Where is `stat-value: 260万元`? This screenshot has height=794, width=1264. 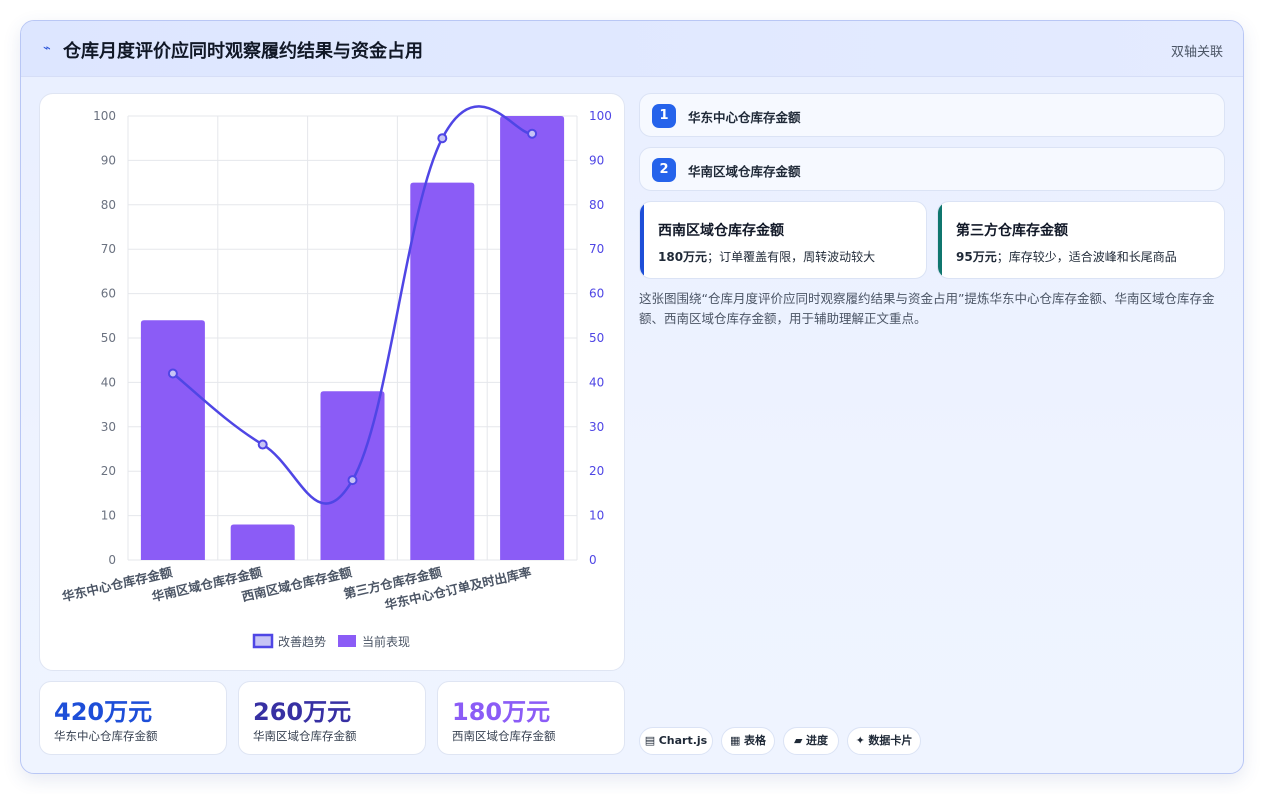
stat-value: 260万元 is located at coordinates (302, 712).